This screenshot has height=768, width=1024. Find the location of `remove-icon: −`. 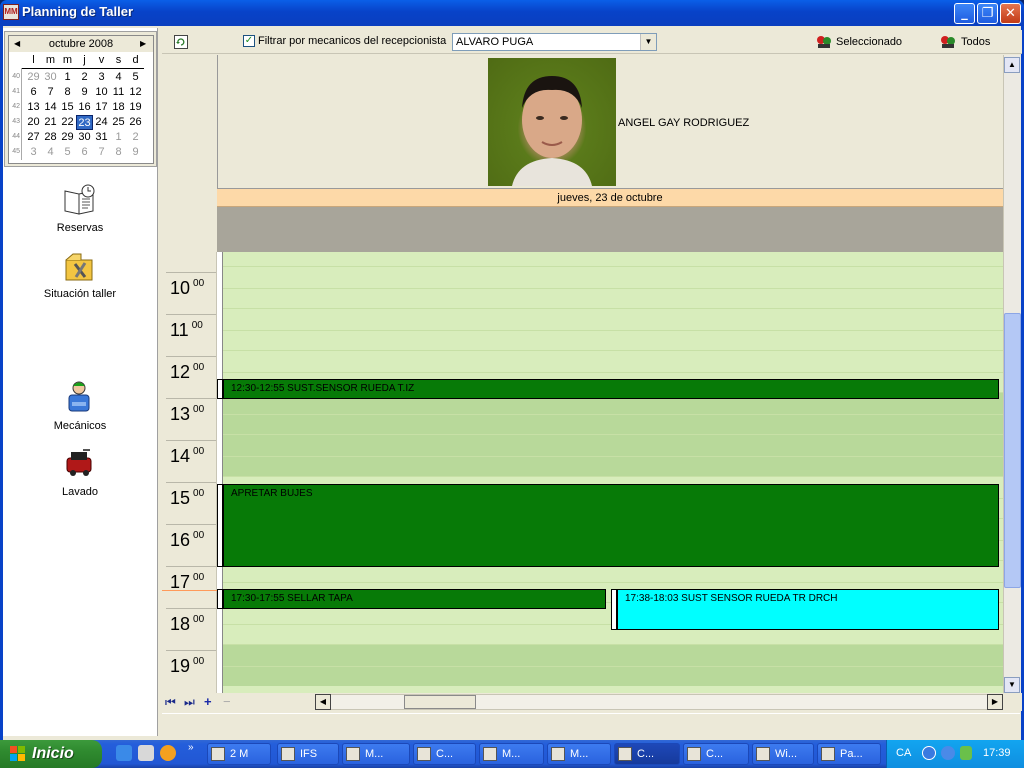

remove-icon: − is located at coordinates (227, 701).